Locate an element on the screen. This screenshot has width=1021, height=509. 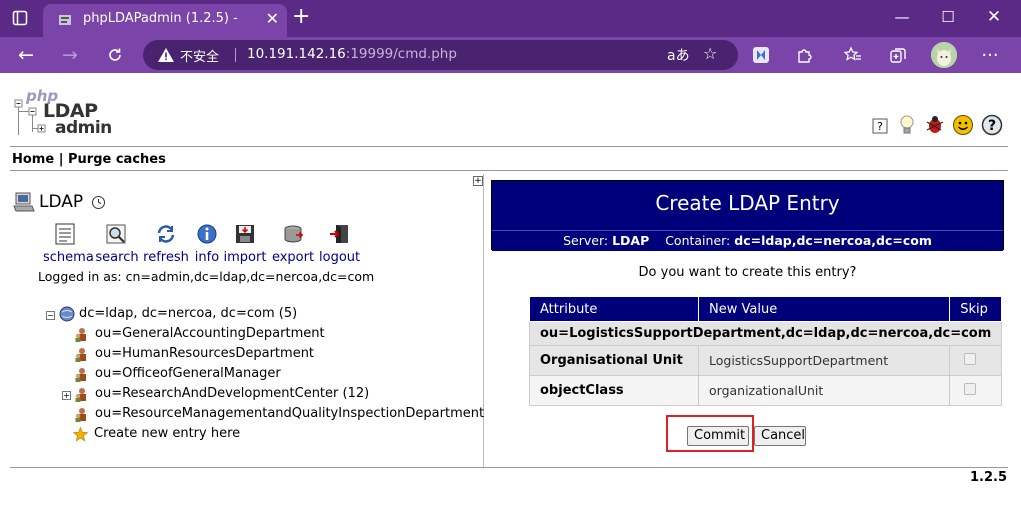
tree-root-dc: dc=ldap, dc=nercoa, dc=com (5) is located at coordinates (188, 313).